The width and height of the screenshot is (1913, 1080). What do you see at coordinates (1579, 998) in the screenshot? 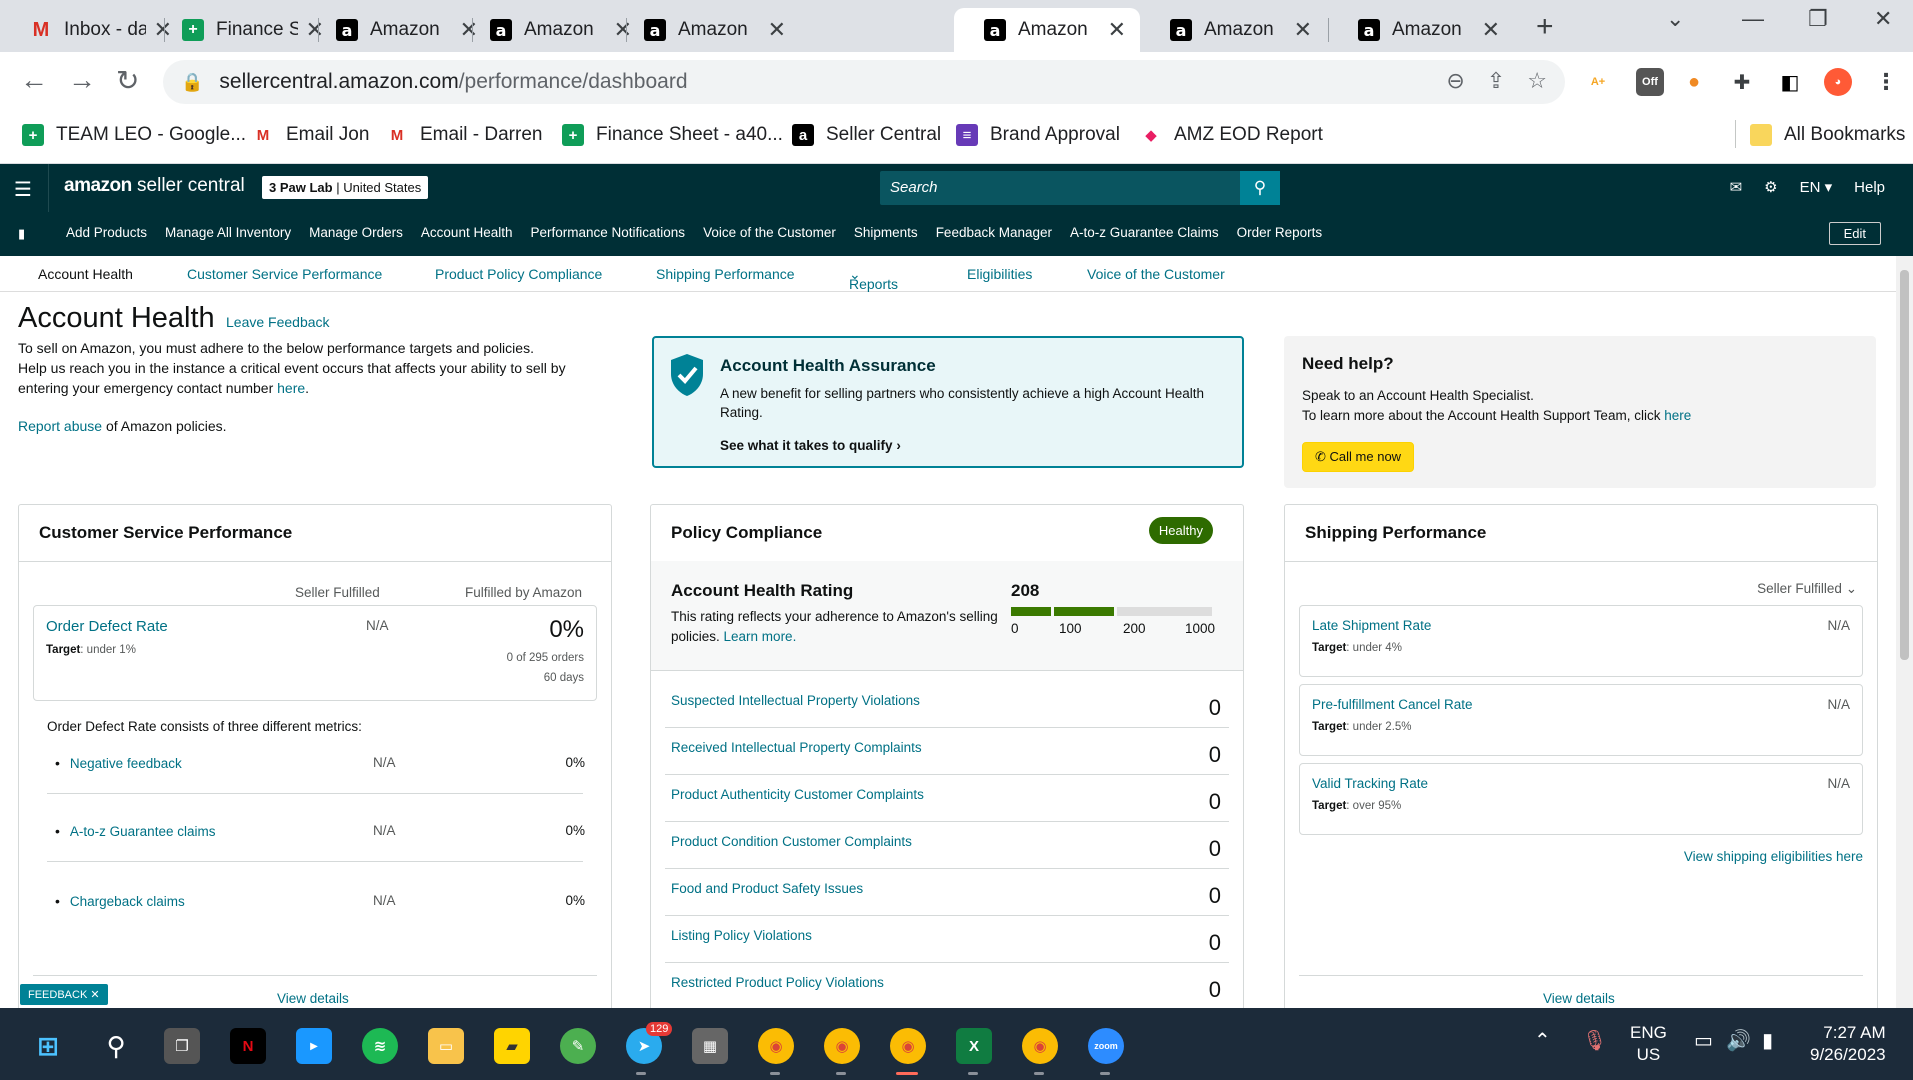
I see `shipping-view-details: View details` at bounding box center [1579, 998].